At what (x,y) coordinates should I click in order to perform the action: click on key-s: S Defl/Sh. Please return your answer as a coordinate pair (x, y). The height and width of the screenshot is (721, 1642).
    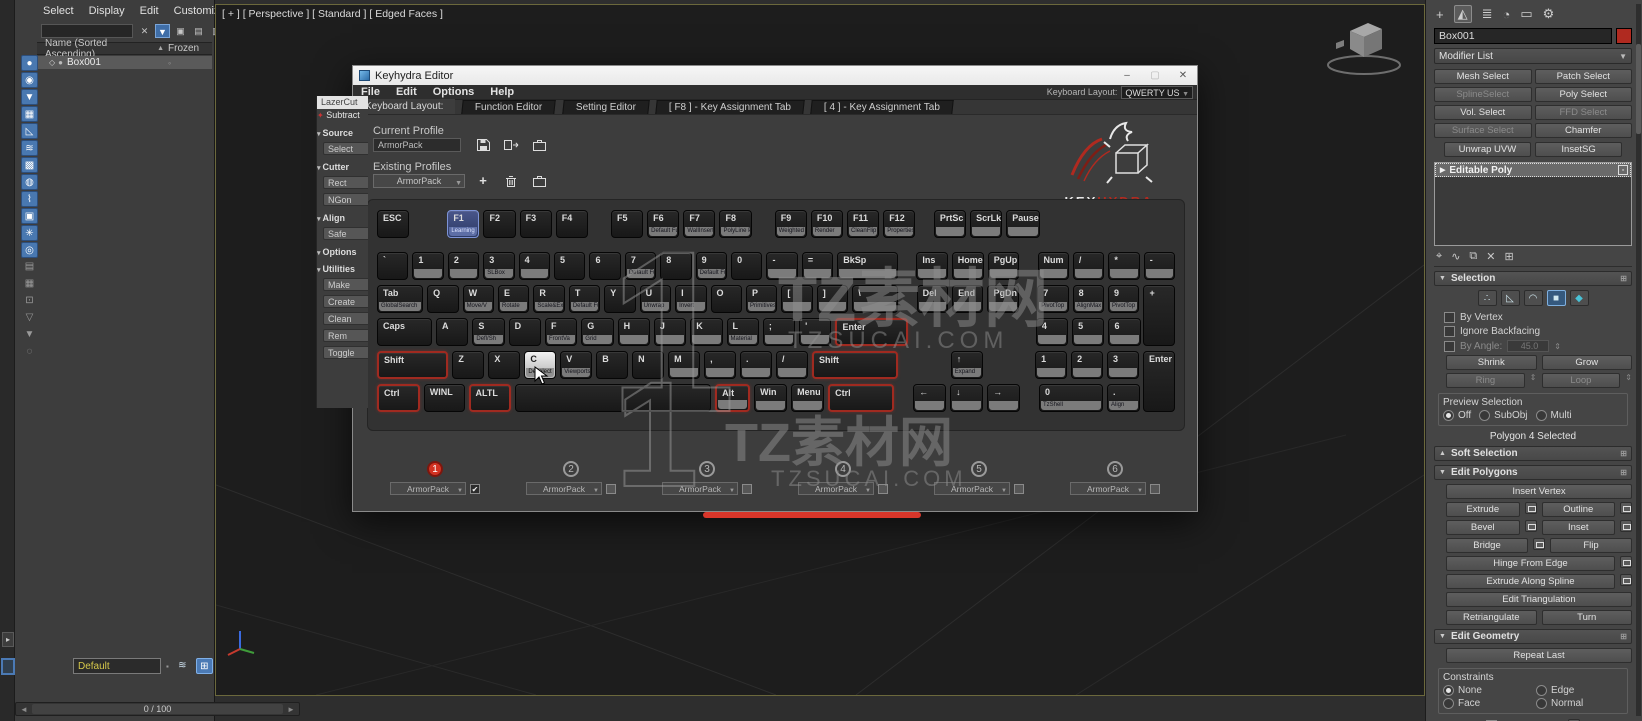
    Looking at the image, I should click on (488, 332).